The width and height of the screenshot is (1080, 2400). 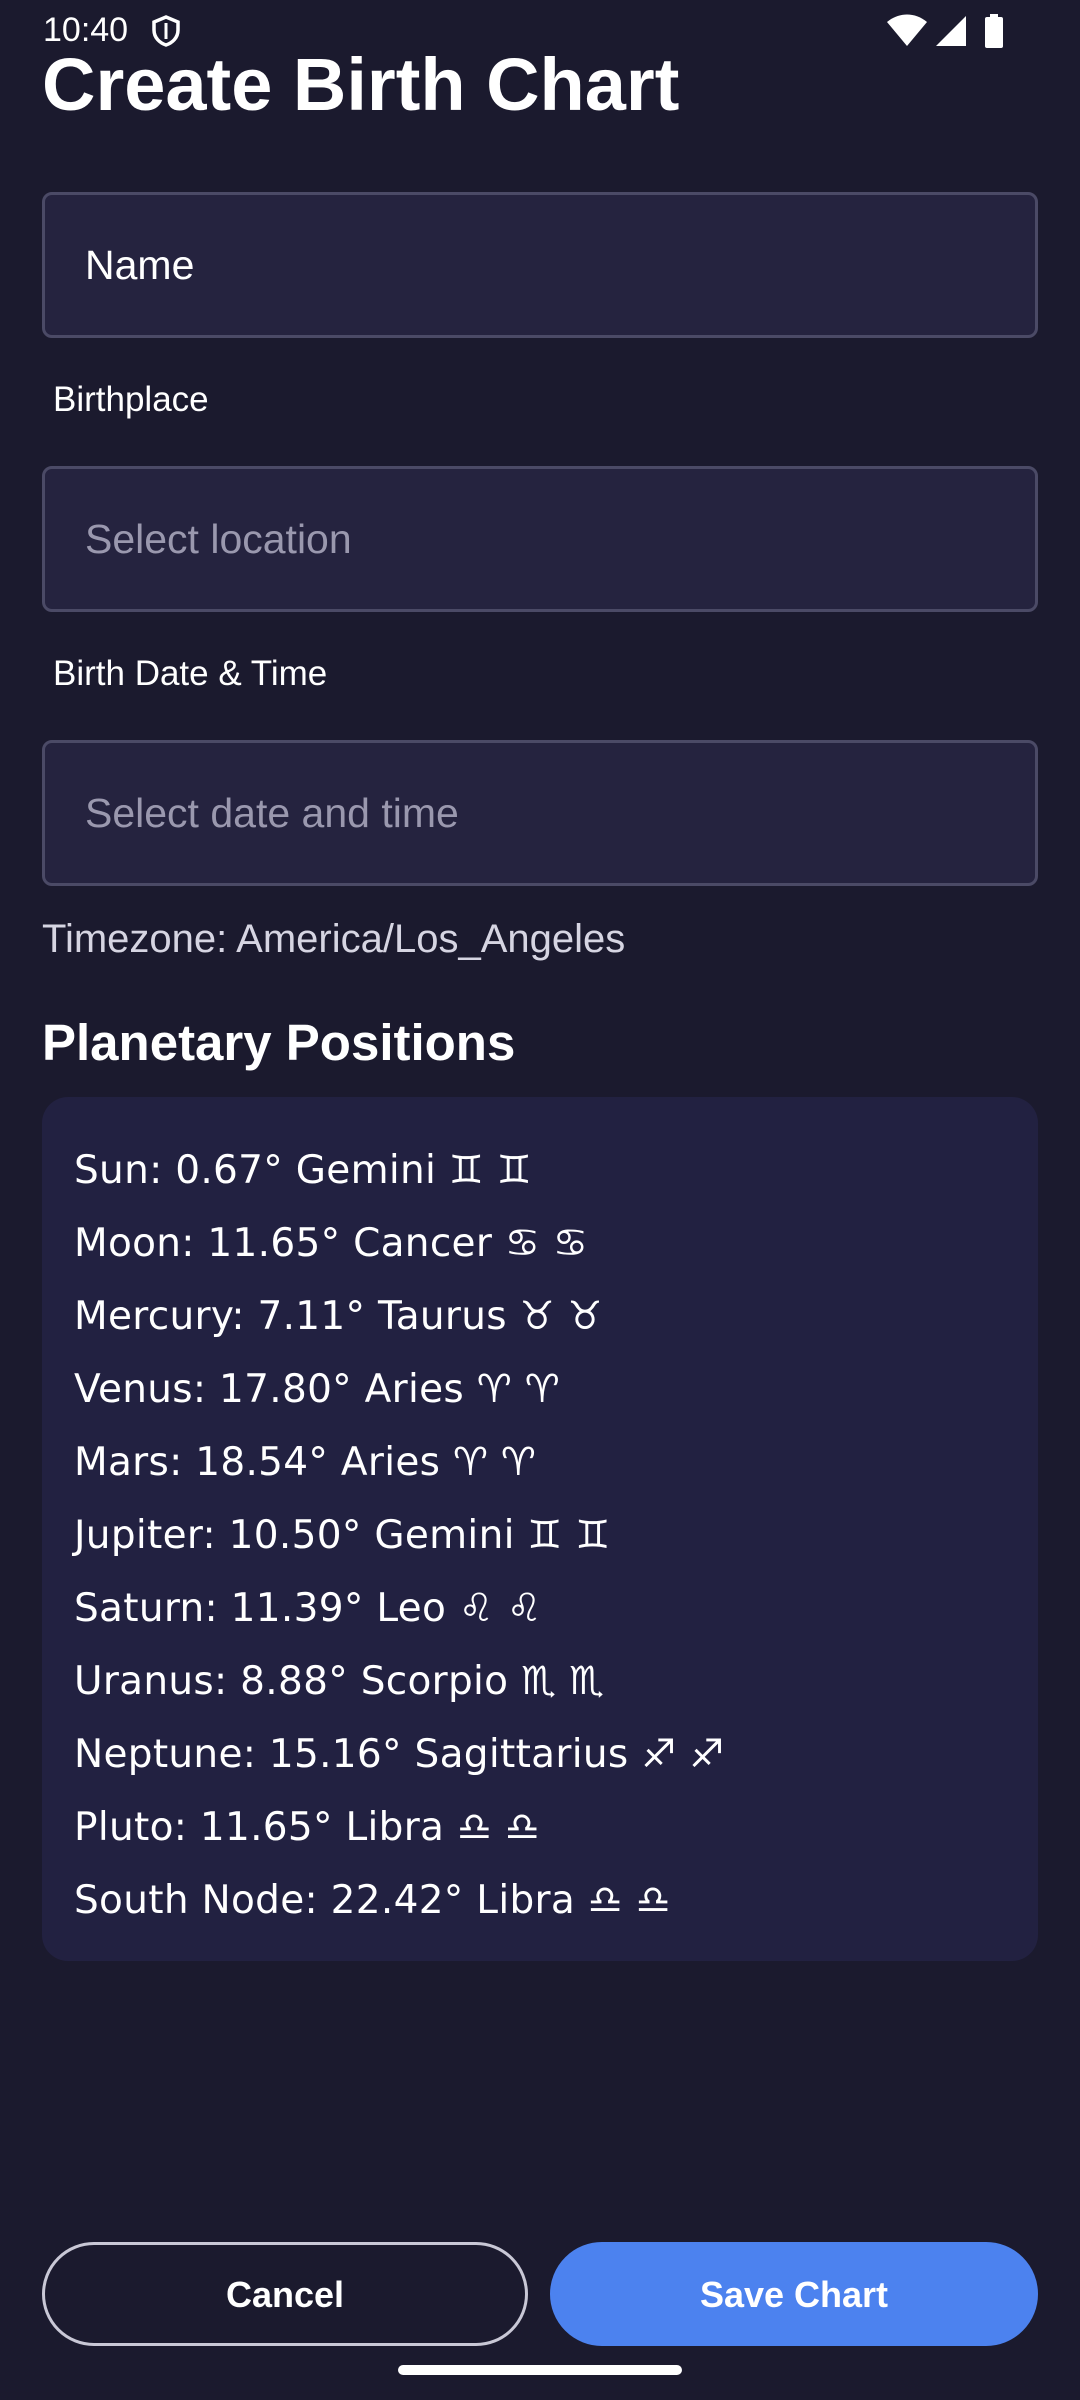 I want to click on position-sun: Sun: 0.67° Gemini ♊︎ ♊︎, so click(x=303, y=1170).